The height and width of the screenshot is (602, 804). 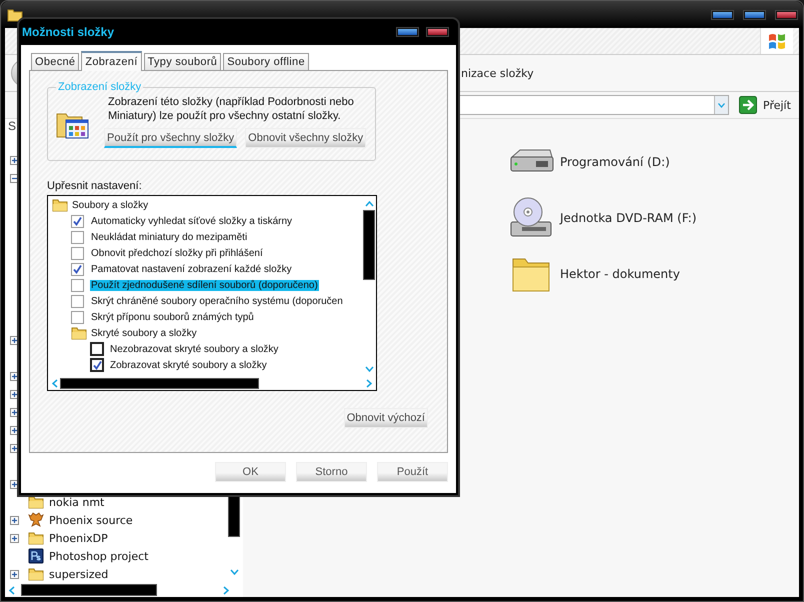 I want to click on tree-item: nokia nmt, so click(x=76, y=502).